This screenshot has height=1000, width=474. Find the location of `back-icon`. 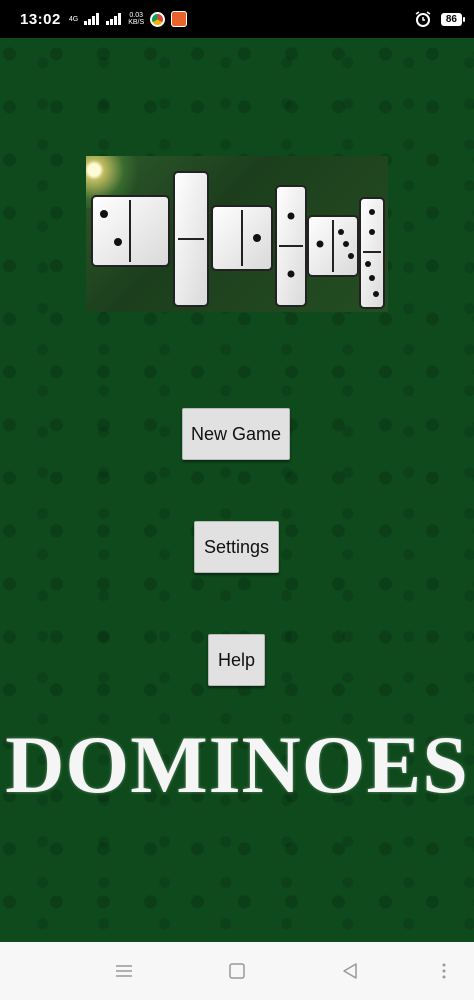

back-icon is located at coordinates (350, 971).